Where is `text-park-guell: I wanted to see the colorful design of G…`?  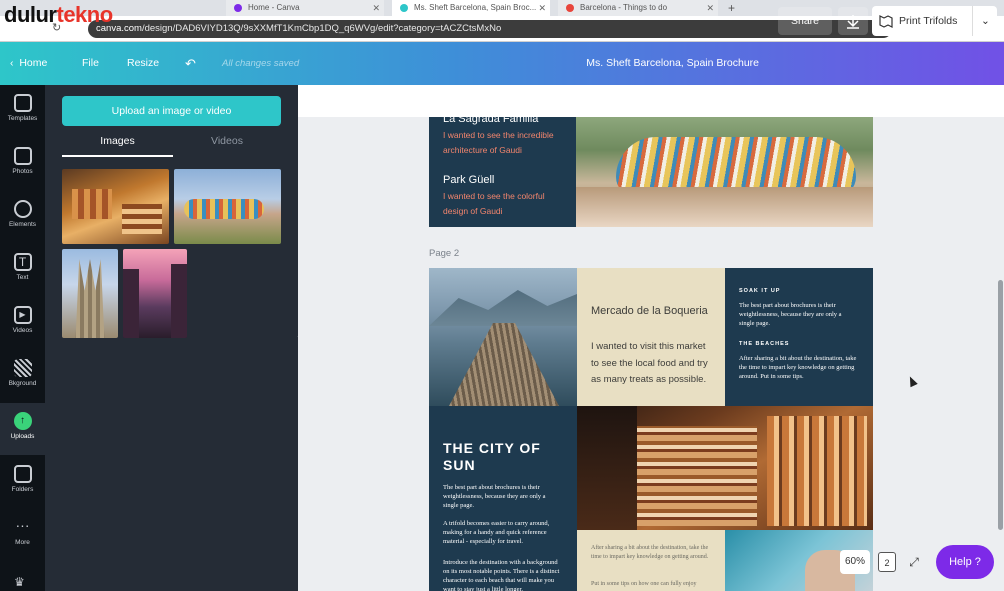
text-park-guell: I wanted to see the colorful design of G… is located at coordinates (505, 204).